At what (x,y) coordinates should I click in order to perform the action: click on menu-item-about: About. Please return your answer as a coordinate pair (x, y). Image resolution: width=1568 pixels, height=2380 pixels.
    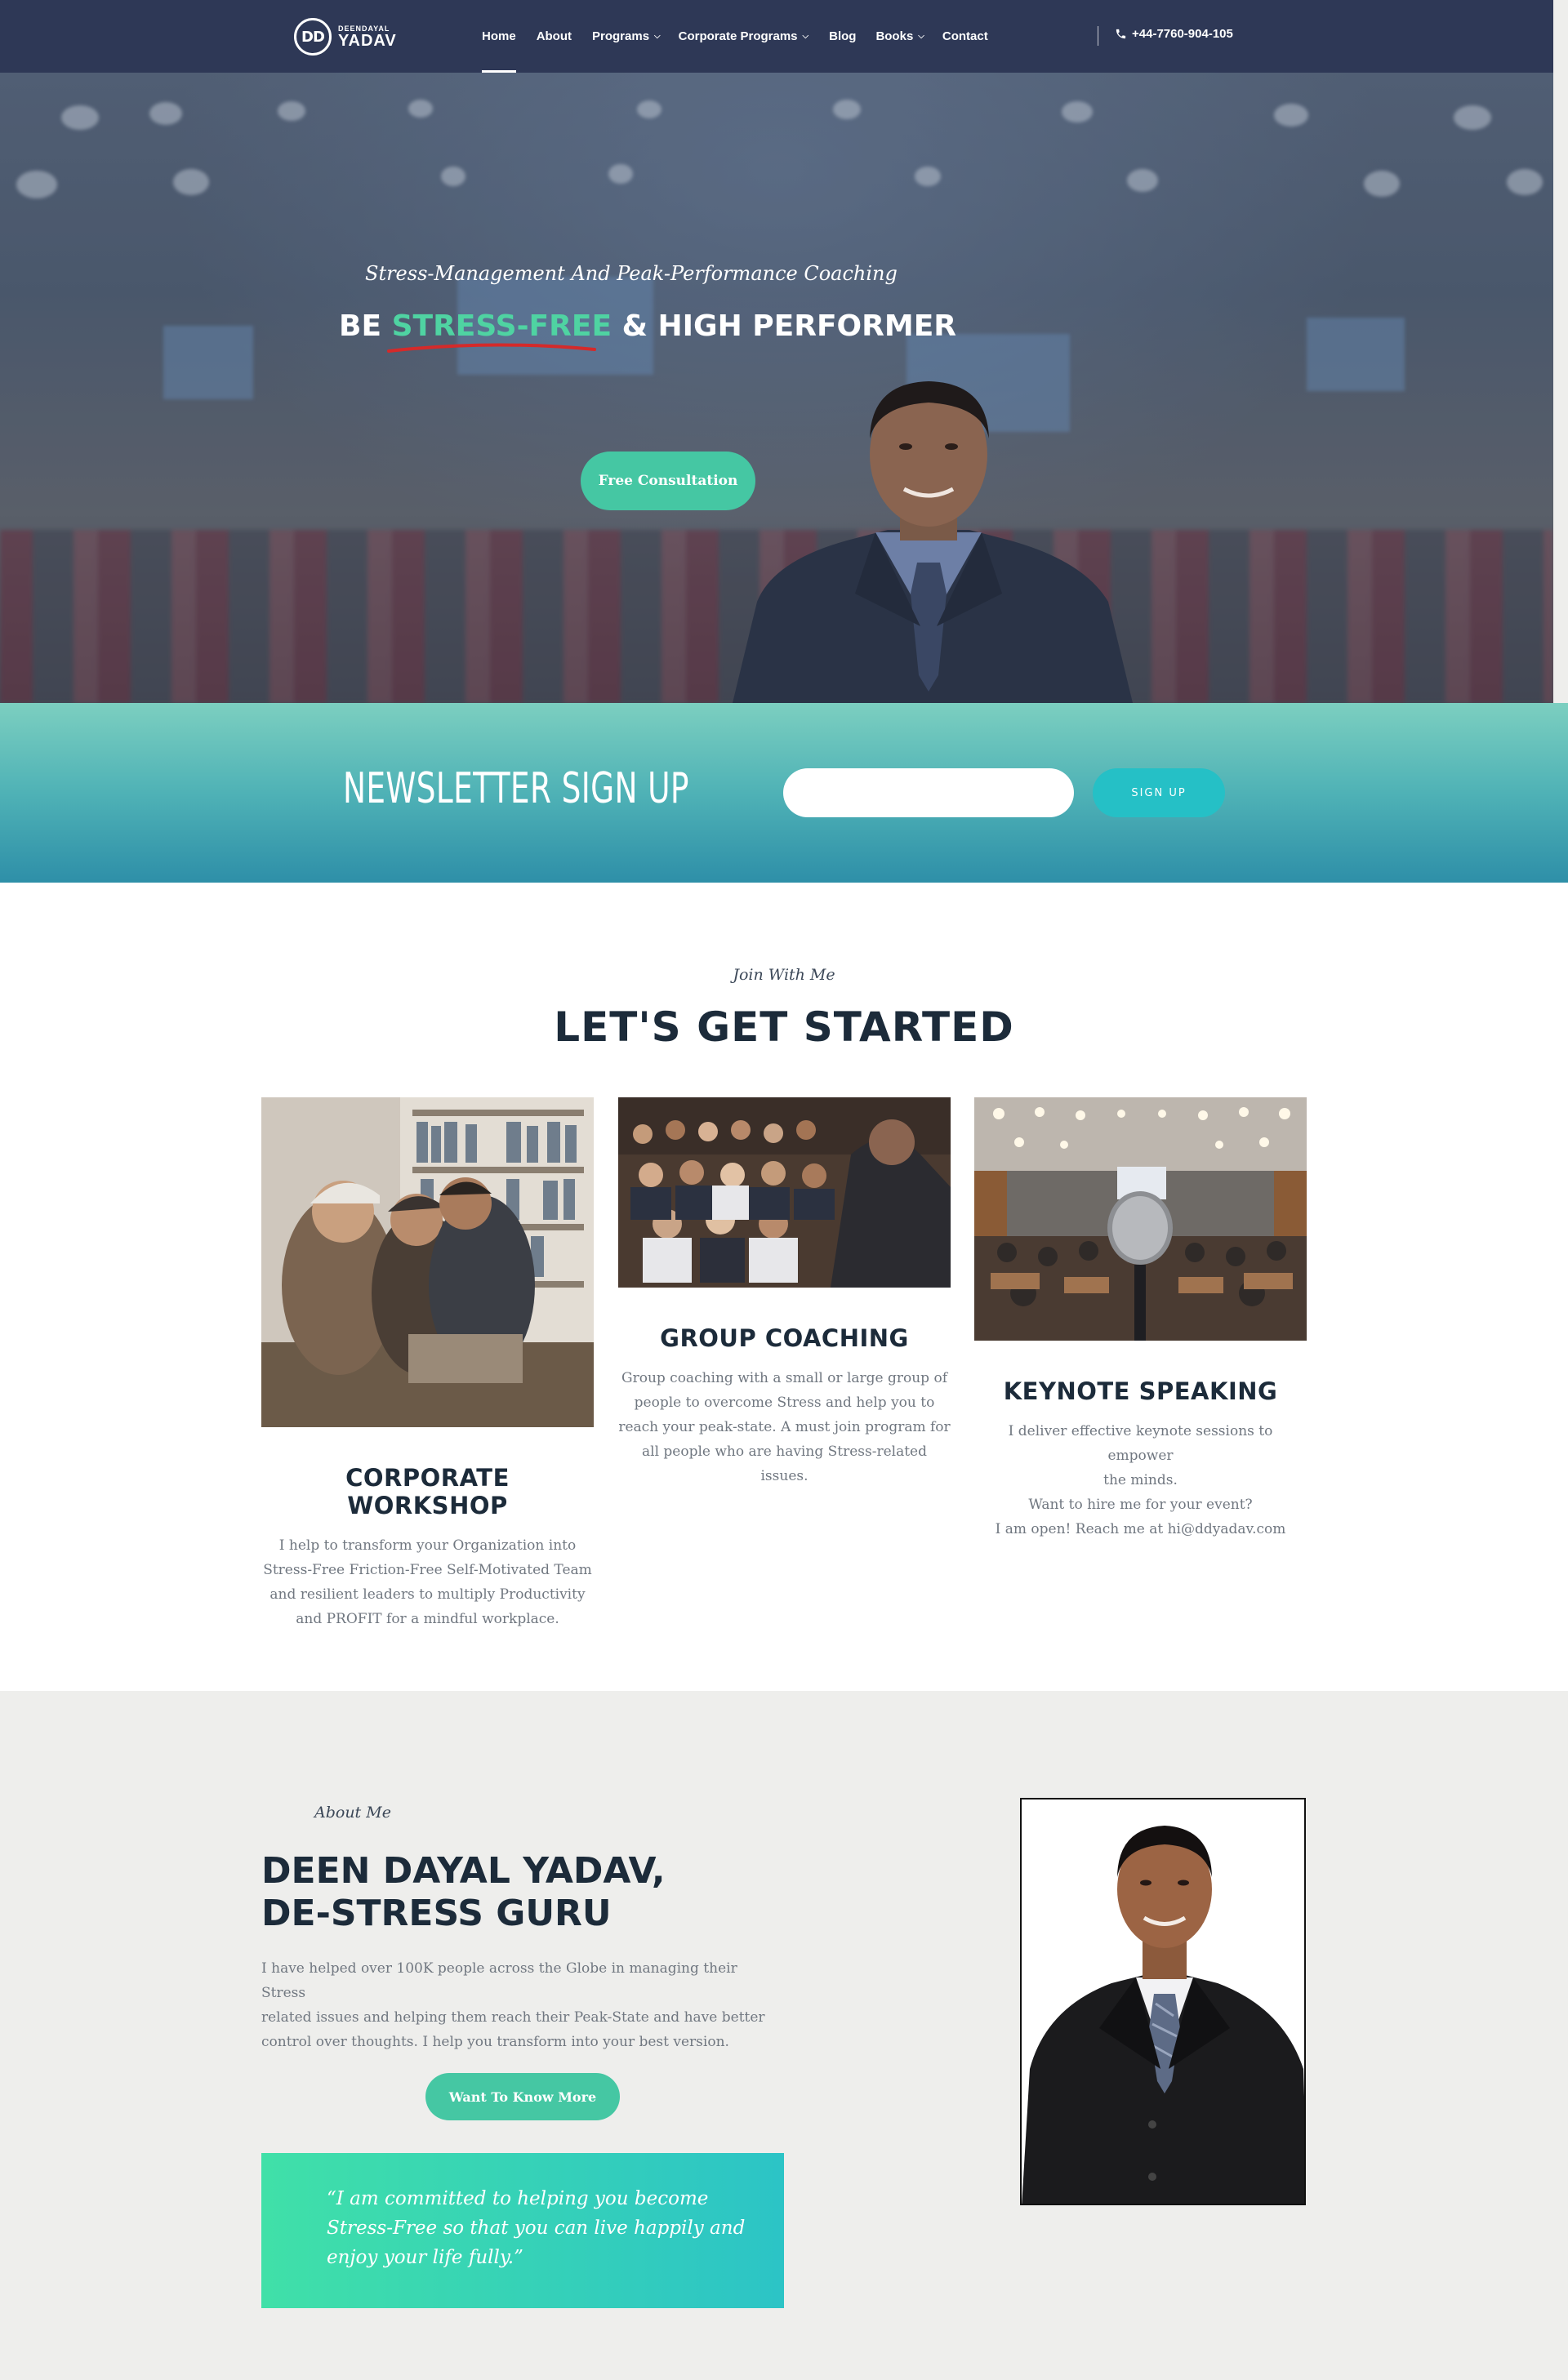
    Looking at the image, I should click on (554, 36).